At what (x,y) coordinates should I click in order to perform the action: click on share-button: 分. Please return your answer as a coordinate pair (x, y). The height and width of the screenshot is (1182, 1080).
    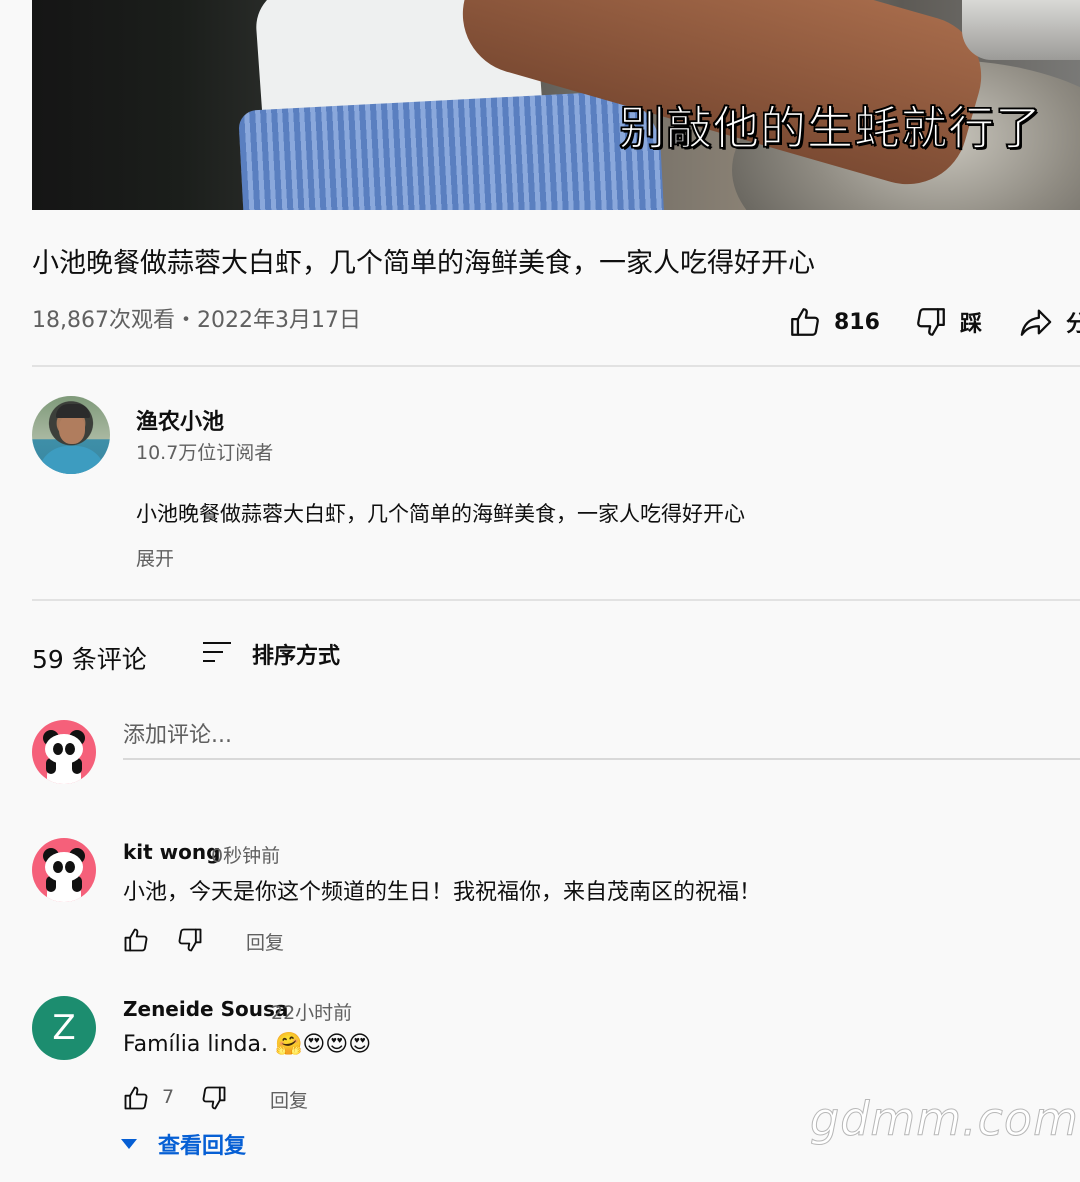
    Looking at the image, I should click on (1049, 322).